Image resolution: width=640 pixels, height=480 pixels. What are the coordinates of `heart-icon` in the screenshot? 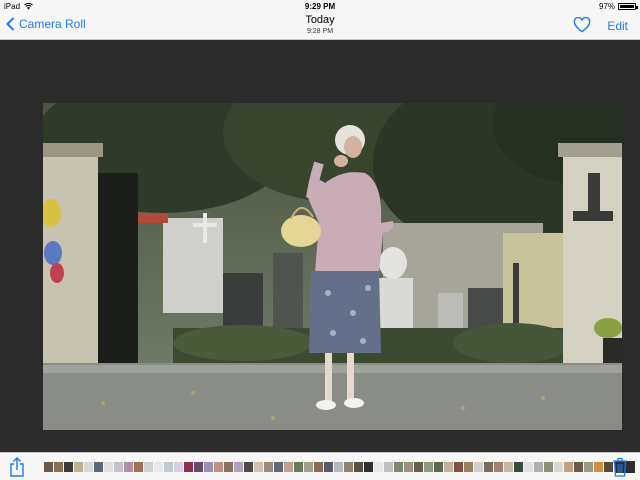 It's located at (582, 25).